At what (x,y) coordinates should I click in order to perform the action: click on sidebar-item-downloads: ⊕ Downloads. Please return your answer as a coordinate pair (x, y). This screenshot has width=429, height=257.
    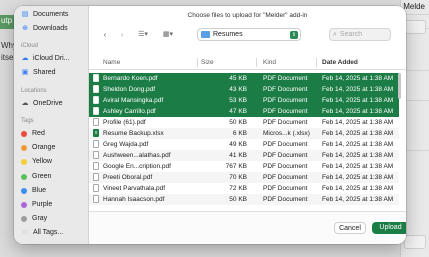
    Looking at the image, I should click on (44, 28).